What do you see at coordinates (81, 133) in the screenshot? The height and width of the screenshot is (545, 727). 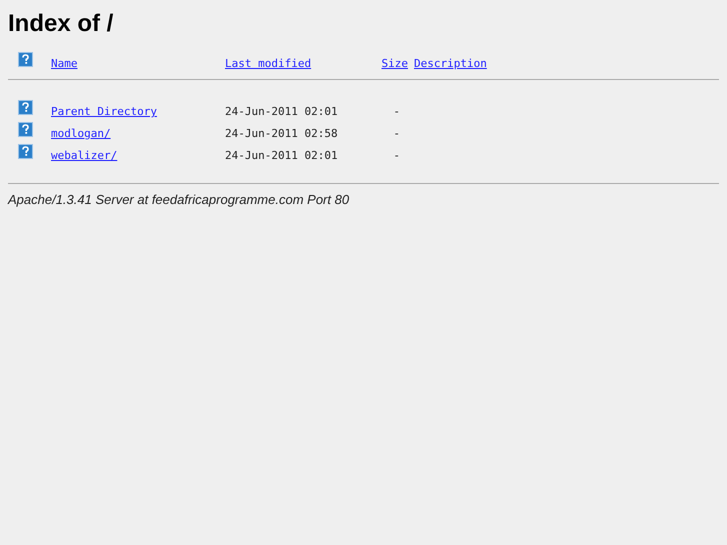 I see `file-link: modlogan/` at bounding box center [81, 133].